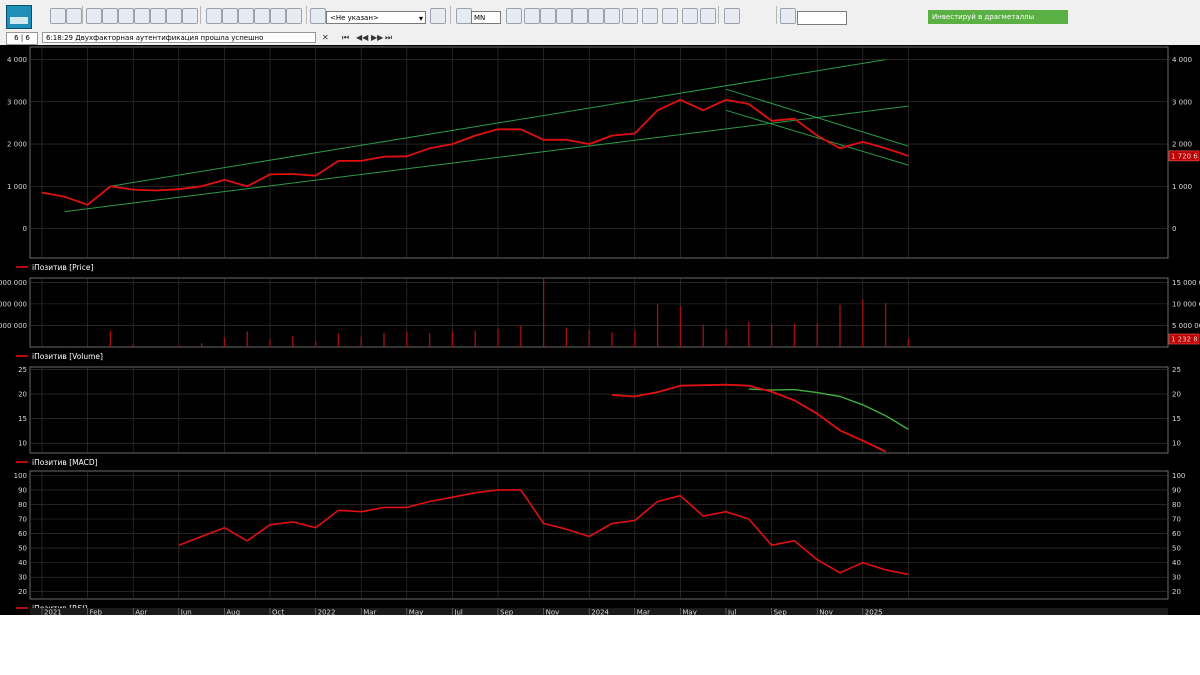  What do you see at coordinates (17, 60) in the screenshot?
I see `y-tick-label-left: 4 000` at bounding box center [17, 60].